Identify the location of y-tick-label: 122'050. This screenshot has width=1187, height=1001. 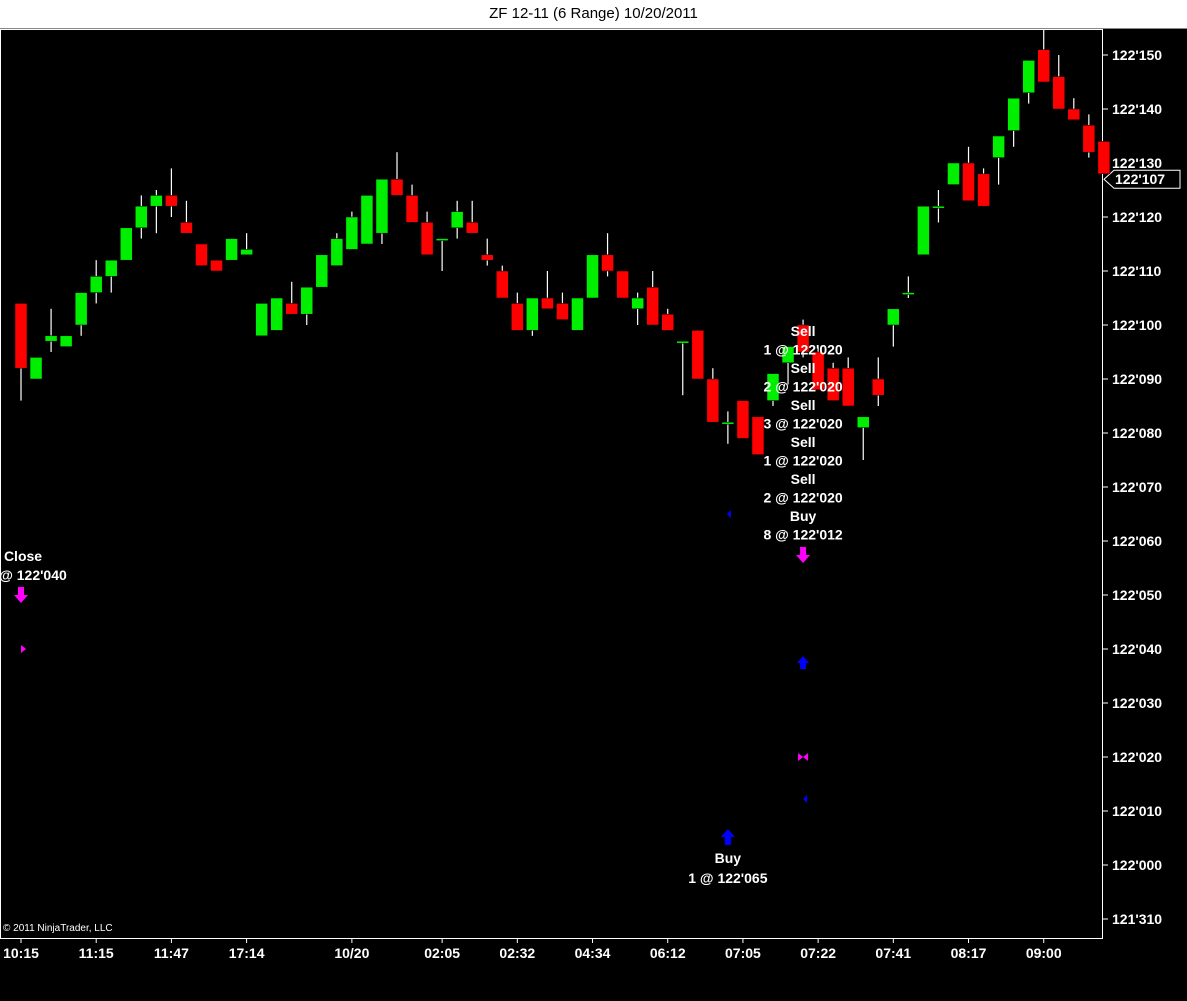
(1137, 595).